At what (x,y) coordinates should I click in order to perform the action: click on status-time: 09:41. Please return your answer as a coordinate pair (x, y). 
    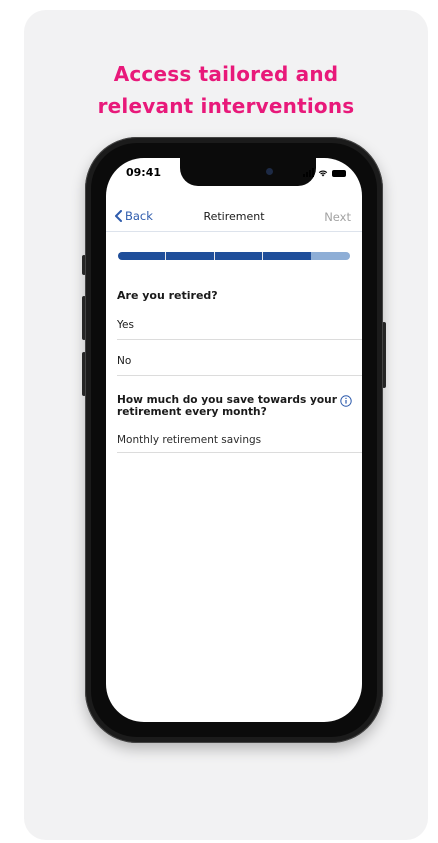
    Looking at the image, I should click on (144, 172).